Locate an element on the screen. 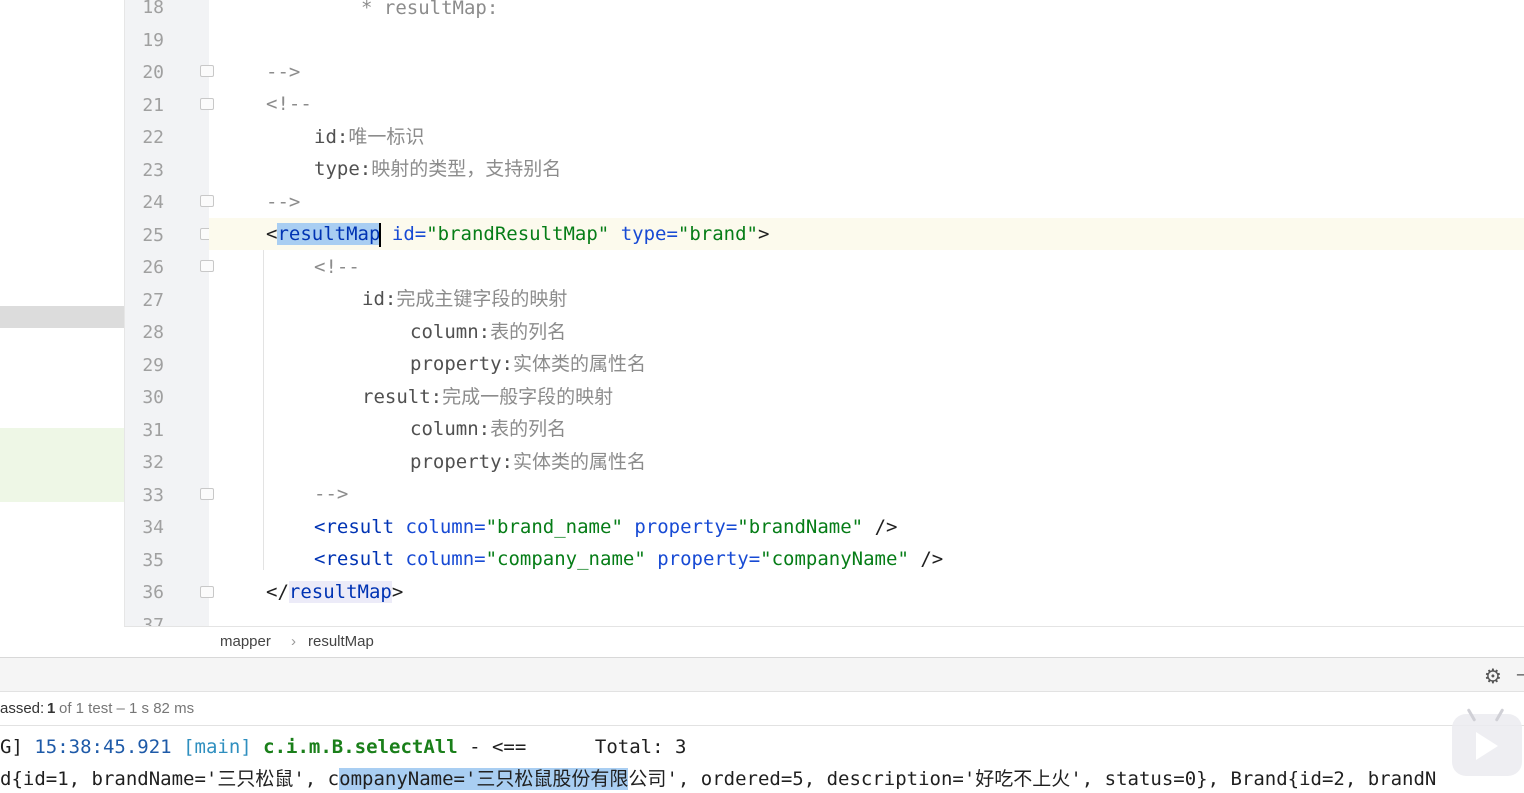 This screenshot has width=1524, height=793. comment-value: 唯一标识 is located at coordinates (386, 137).